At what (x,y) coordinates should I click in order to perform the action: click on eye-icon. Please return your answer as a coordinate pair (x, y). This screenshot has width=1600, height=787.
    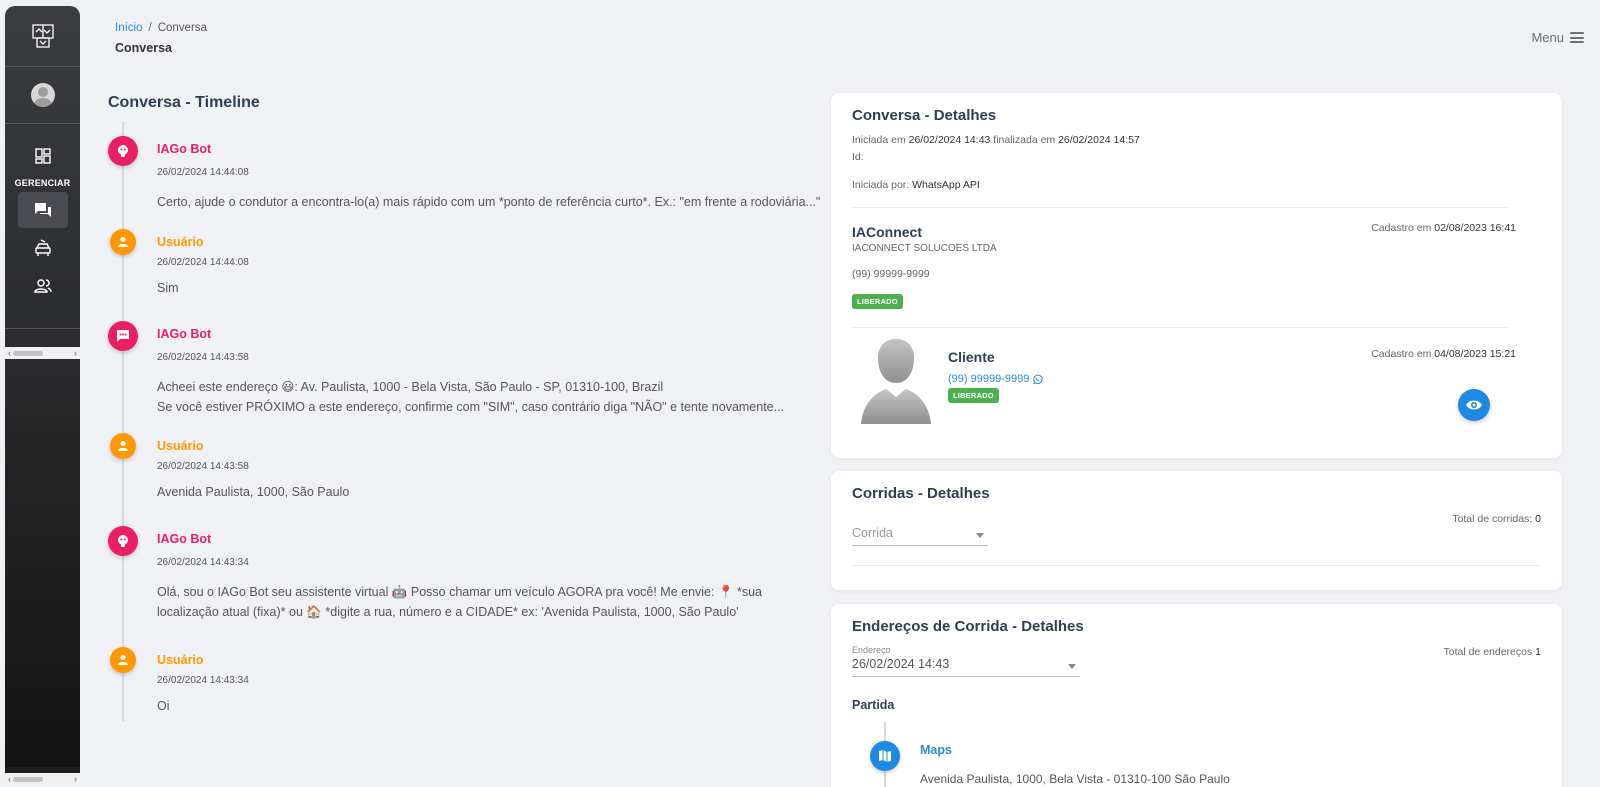
    Looking at the image, I should click on (1474, 405).